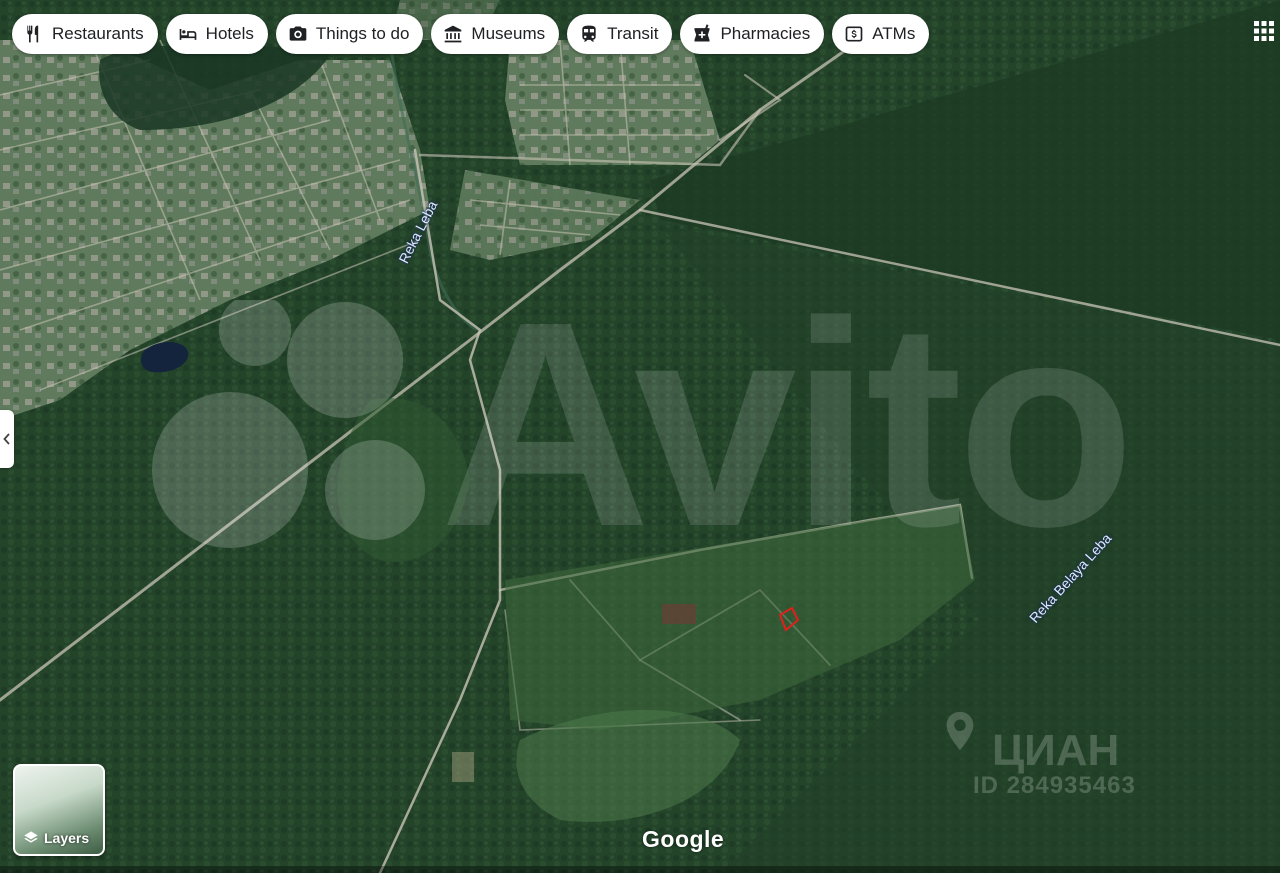 This screenshot has width=1280, height=873. I want to click on fork-knife-icon, so click(33, 34).